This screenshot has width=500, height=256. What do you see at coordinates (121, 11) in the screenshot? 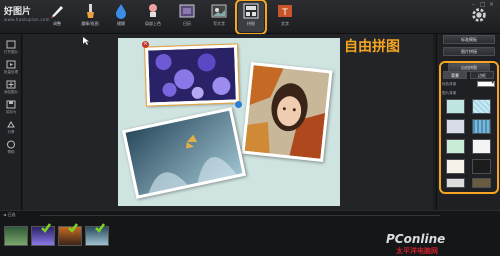
I see `droplet-icon` at bounding box center [121, 11].